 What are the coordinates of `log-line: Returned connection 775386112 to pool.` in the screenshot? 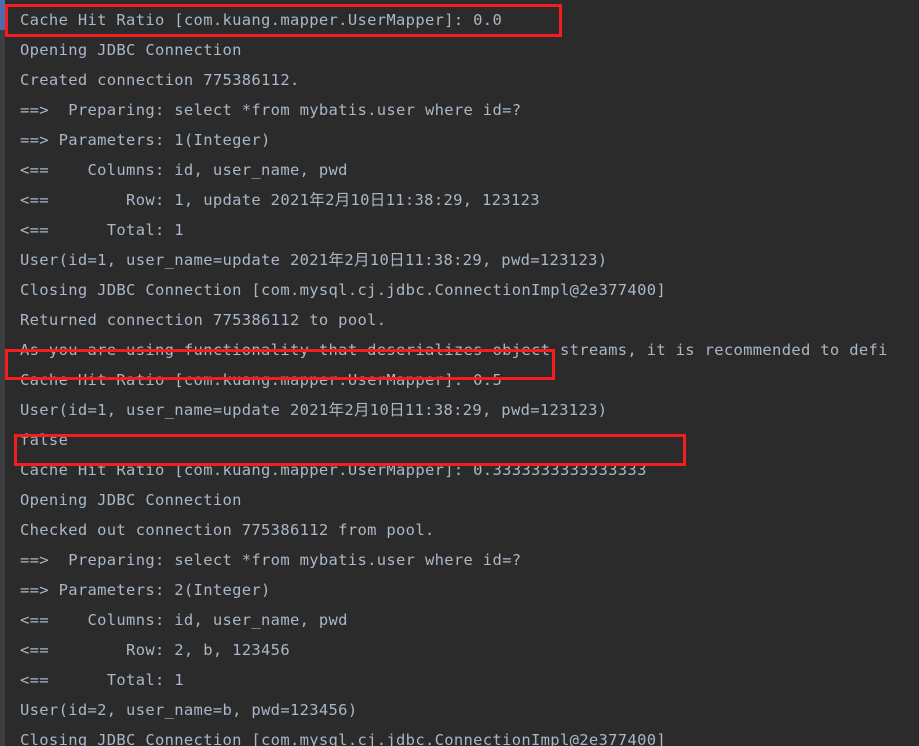 It's located at (203, 320).